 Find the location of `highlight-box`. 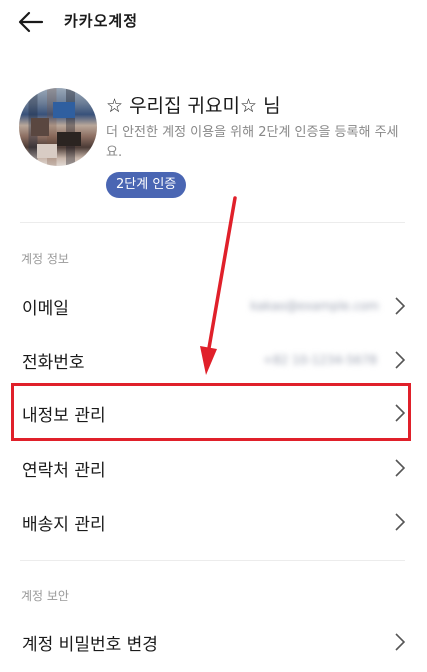

highlight-box is located at coordinates (211, 412).